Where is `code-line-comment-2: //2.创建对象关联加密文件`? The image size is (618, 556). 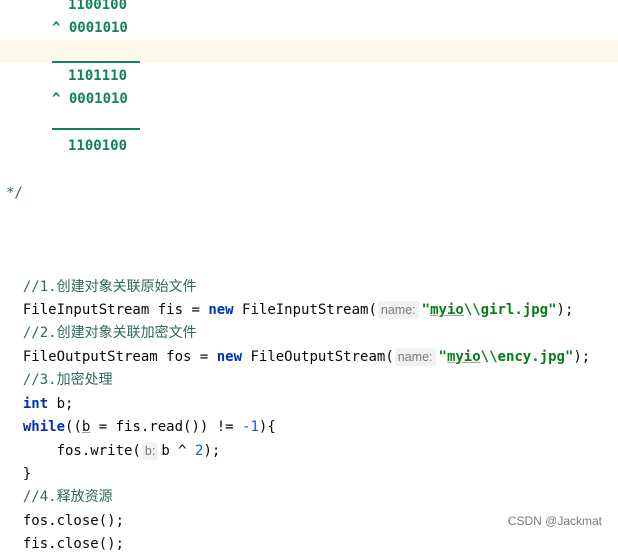
code-line-comment-2: //2.创建对象关联加密文件 is located at coordinates (312, 320).